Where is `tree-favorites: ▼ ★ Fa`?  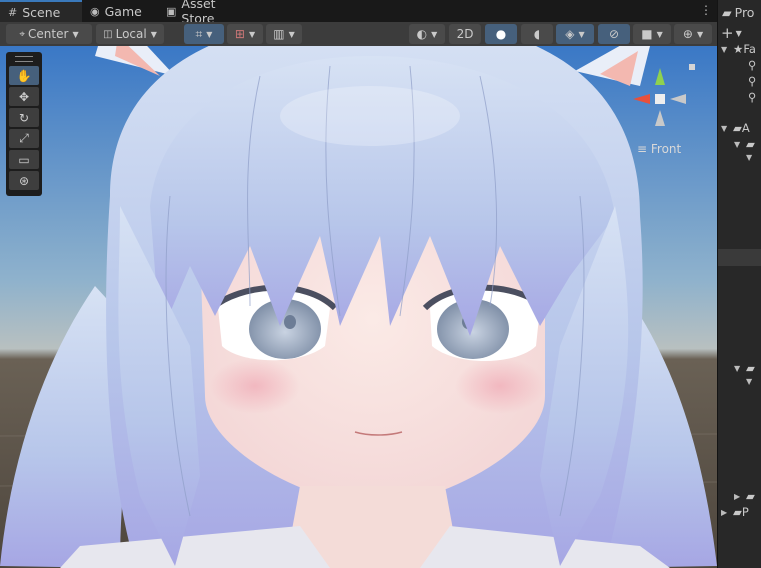
tree-favorites: ▼ ★ Fa is located at coordinates (738, 49).